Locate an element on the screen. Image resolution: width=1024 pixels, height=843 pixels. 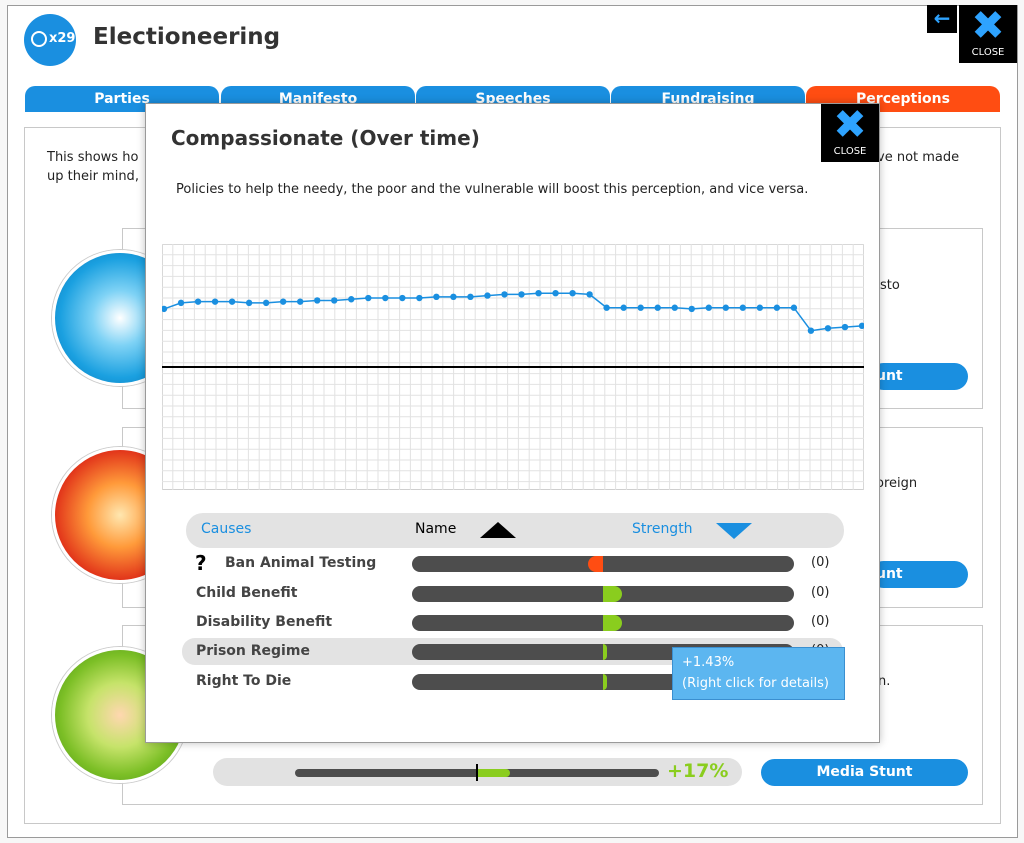
cause-row: ? Ban Animal Testing (0) is located at coordinates (512, 563).